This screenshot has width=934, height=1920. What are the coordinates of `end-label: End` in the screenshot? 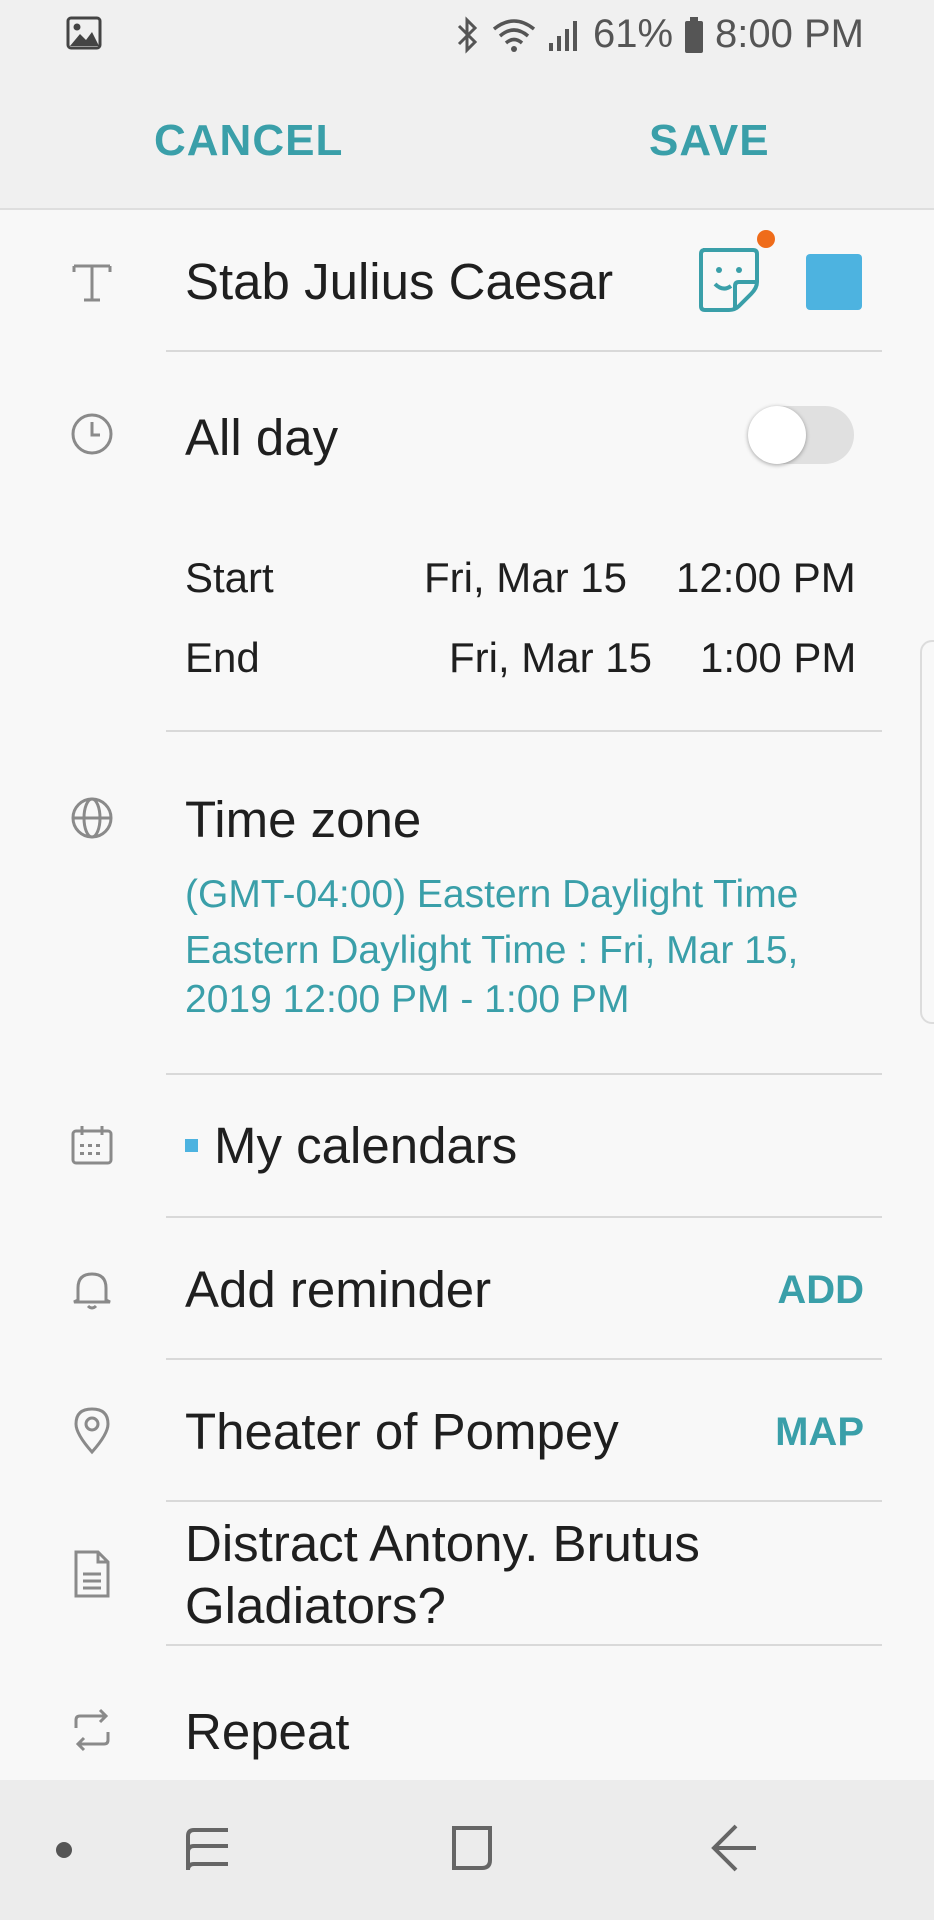 It's located at (222, 657).